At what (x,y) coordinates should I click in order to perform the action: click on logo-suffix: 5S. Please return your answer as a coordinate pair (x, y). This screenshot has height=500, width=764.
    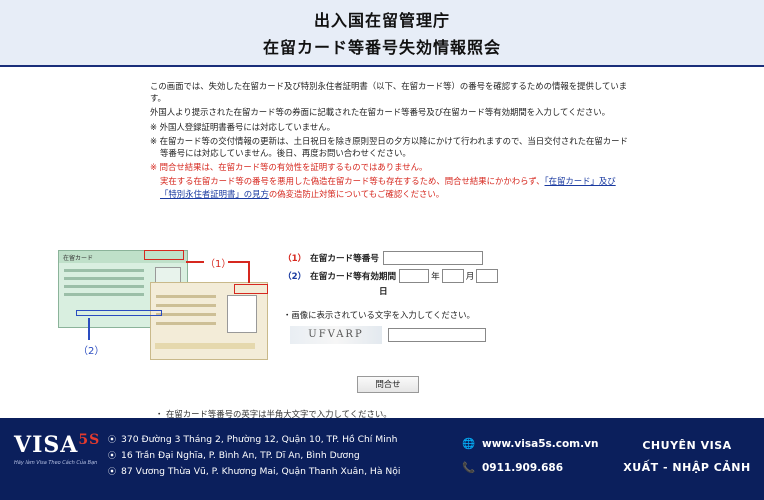
    Looking at the image, I should click on (89, 440).